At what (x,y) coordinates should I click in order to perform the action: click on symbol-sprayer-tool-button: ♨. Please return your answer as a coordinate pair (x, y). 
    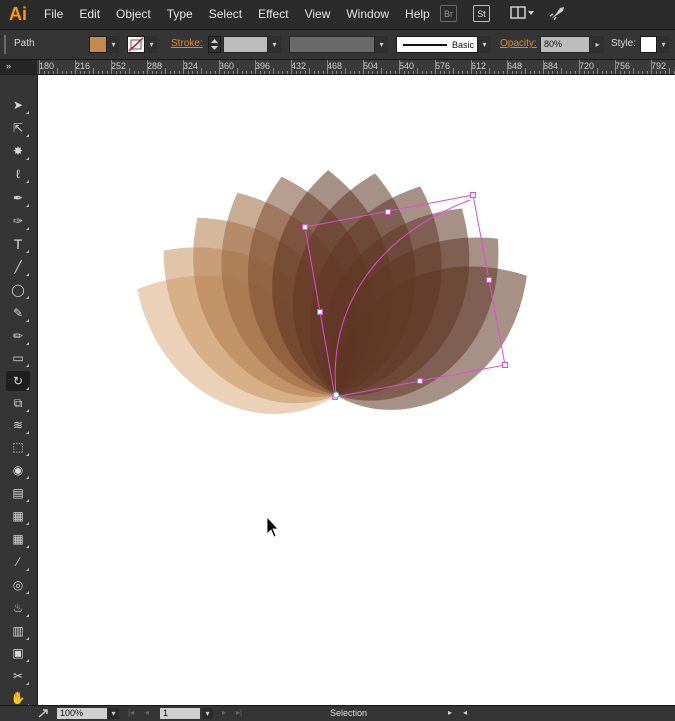
    Looking at the image, I should click on (18, 608).